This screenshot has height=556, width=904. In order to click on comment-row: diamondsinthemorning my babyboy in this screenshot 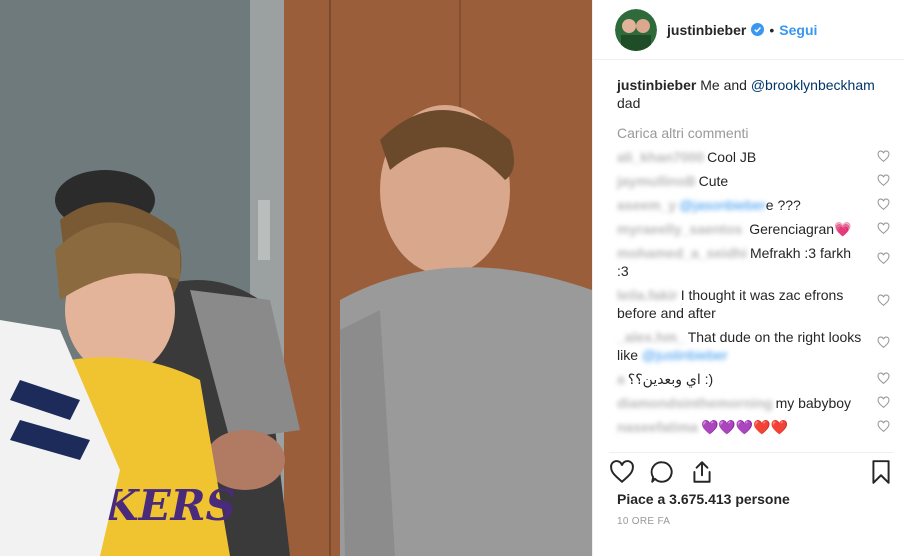, I will do `click(754, 403)`.